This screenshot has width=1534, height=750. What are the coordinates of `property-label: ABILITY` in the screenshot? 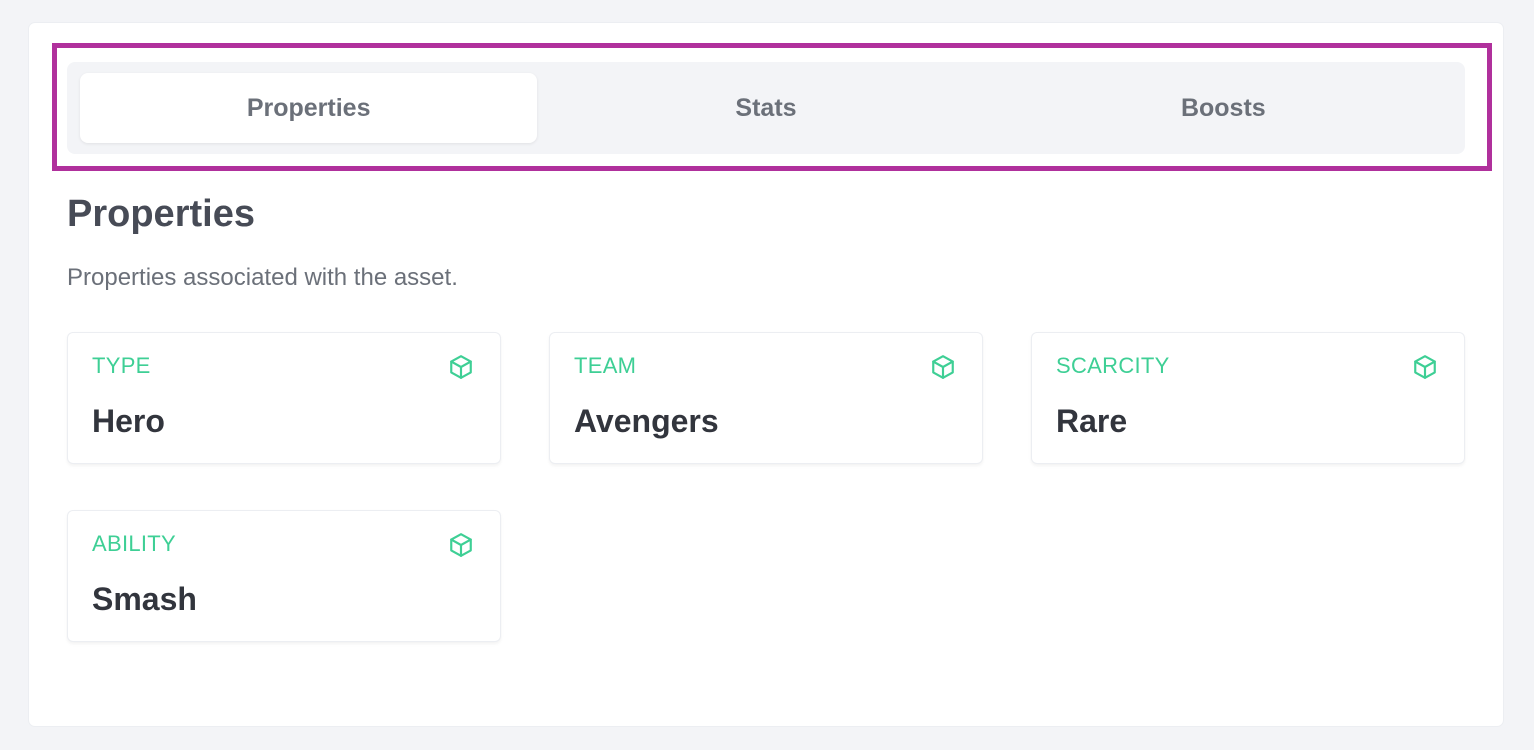 It's located at (134, 543).